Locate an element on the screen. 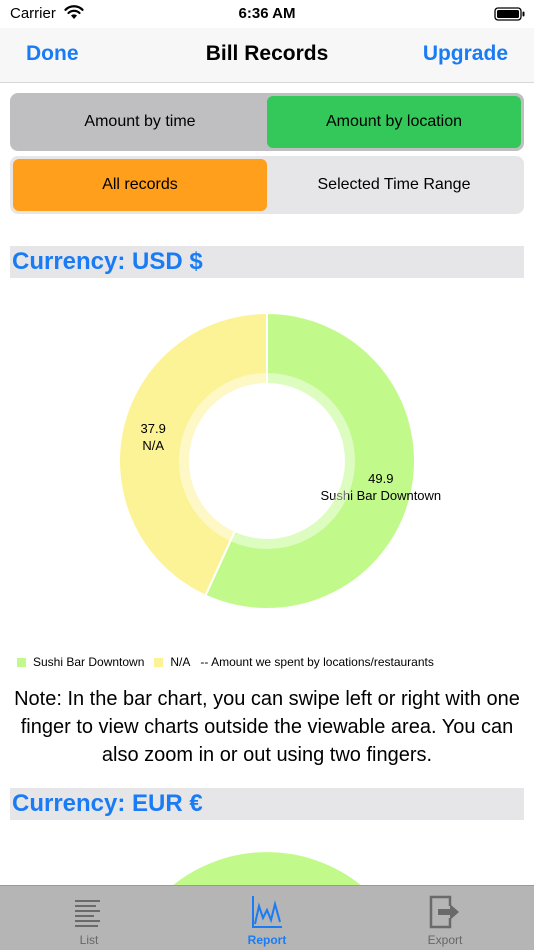 The image size is (534, 950). list-icon is located at coordinates (87, 913).